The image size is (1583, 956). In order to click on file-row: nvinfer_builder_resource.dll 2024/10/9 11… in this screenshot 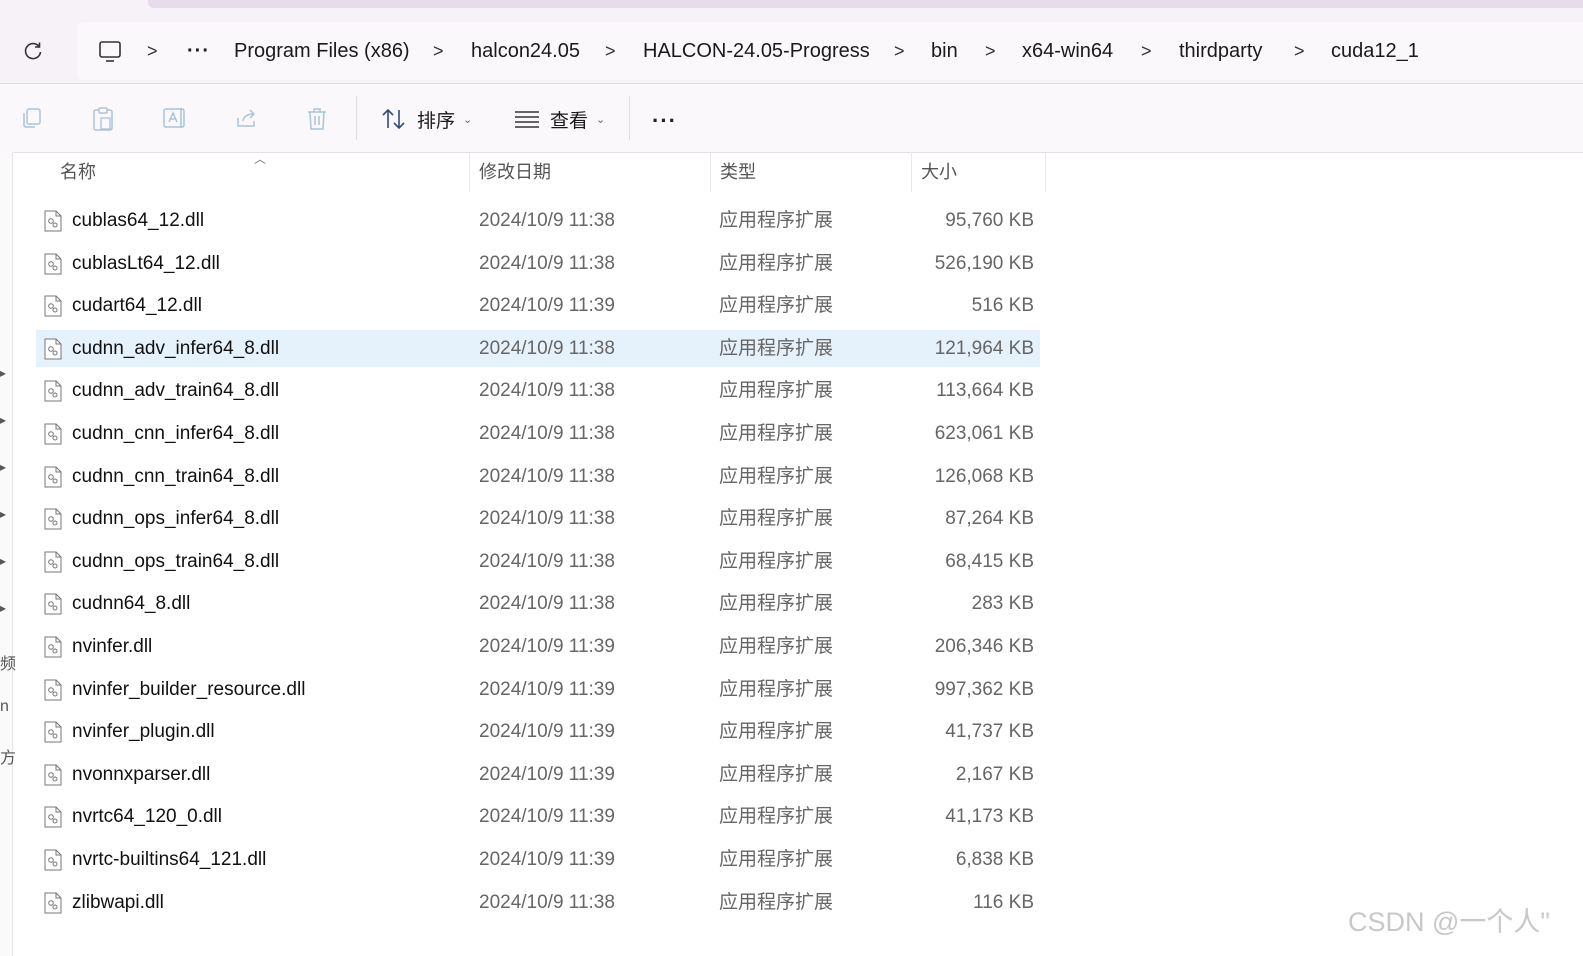, I will do `click(538, 689)`.